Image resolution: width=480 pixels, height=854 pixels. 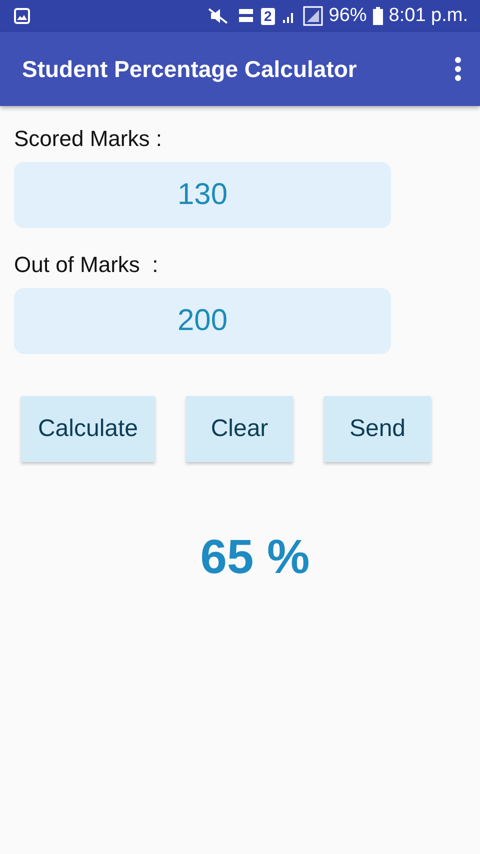 I want to click on sim-badge: 2, so click(x=267, y=16).